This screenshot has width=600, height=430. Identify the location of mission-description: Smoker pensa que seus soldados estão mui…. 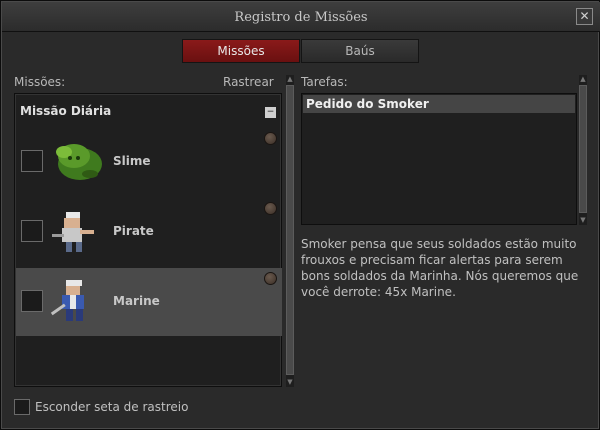
(440, 268).